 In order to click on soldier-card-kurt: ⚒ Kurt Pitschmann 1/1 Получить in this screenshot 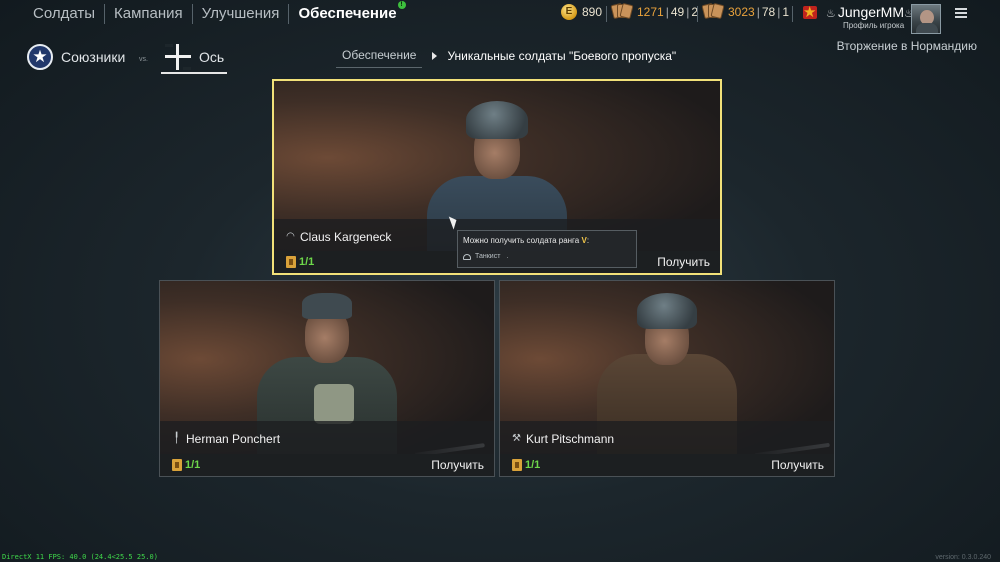, I will do `click(667, 378)`.